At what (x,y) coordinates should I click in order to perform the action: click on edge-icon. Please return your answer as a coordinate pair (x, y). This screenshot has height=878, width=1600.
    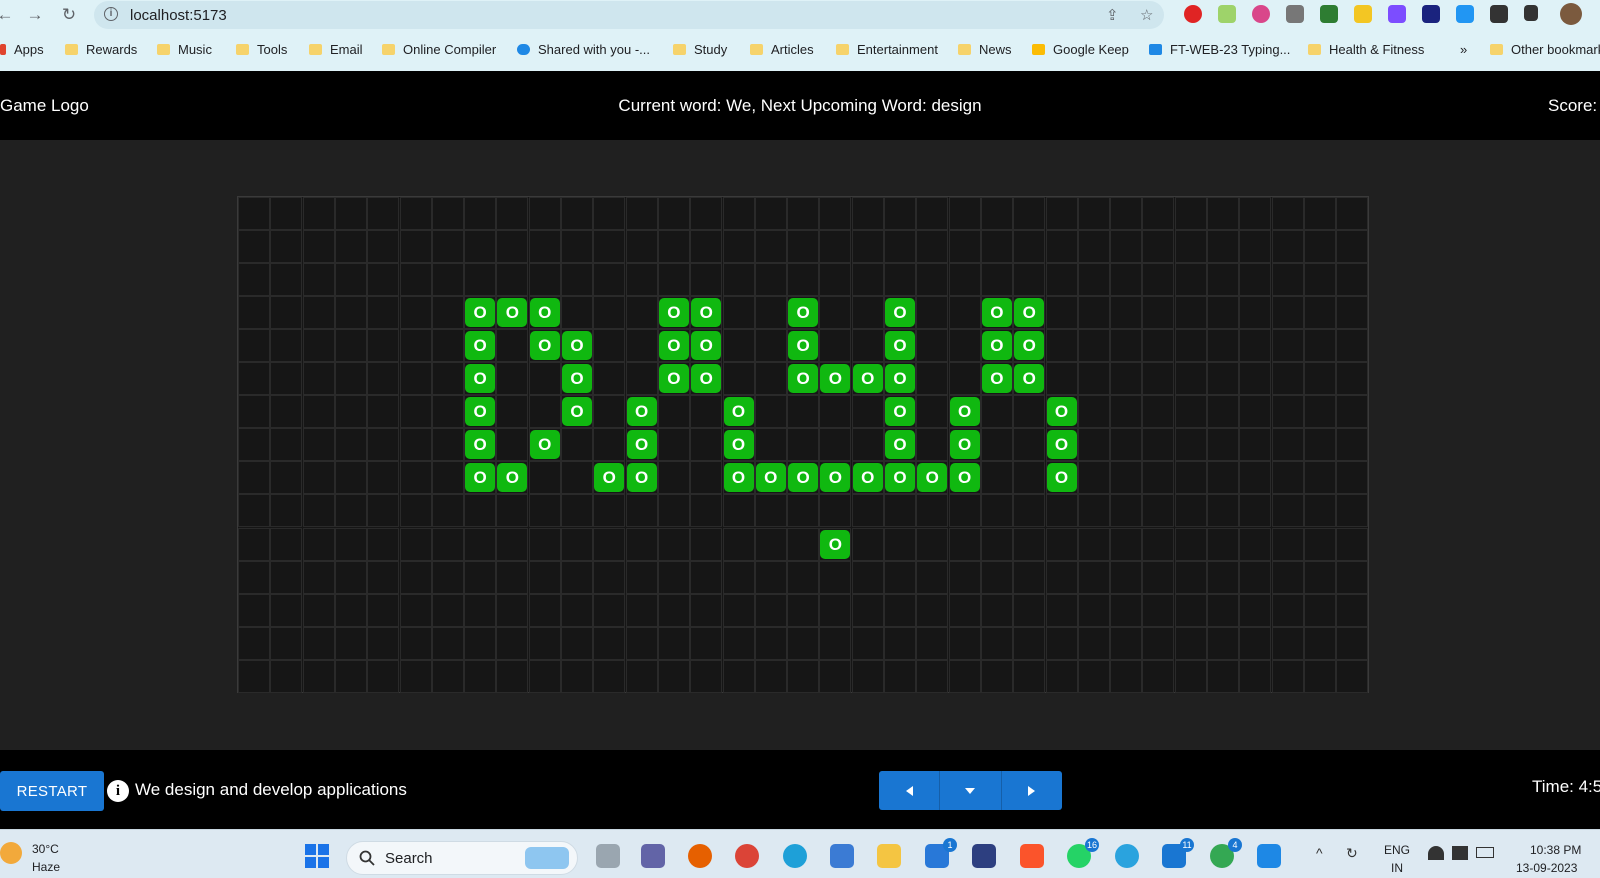
    Looking at the image, I should click on (795, 856).